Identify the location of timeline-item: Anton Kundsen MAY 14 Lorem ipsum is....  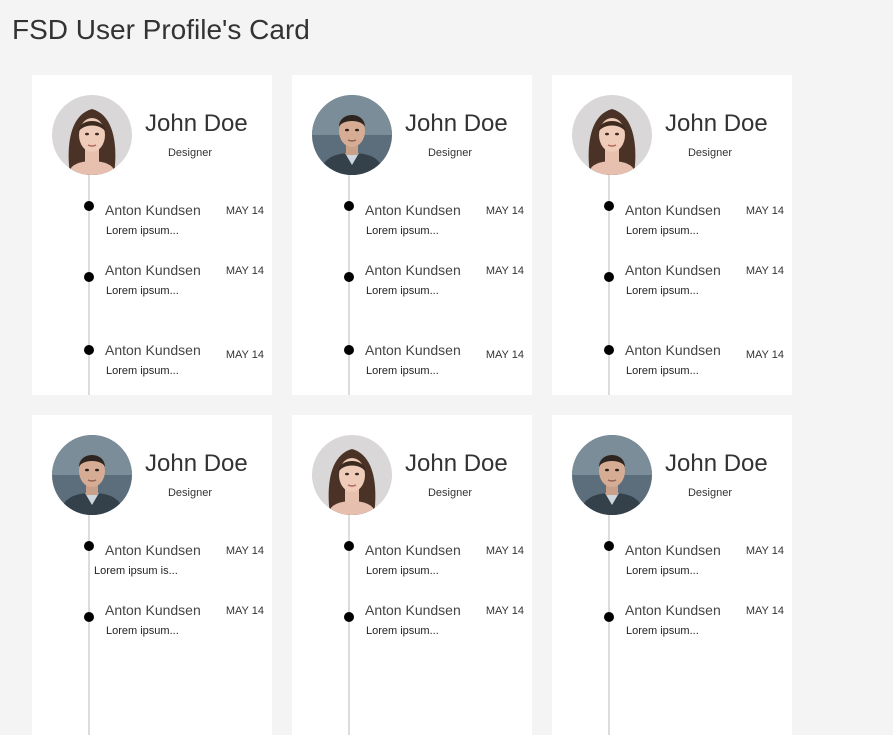
(152, 565).